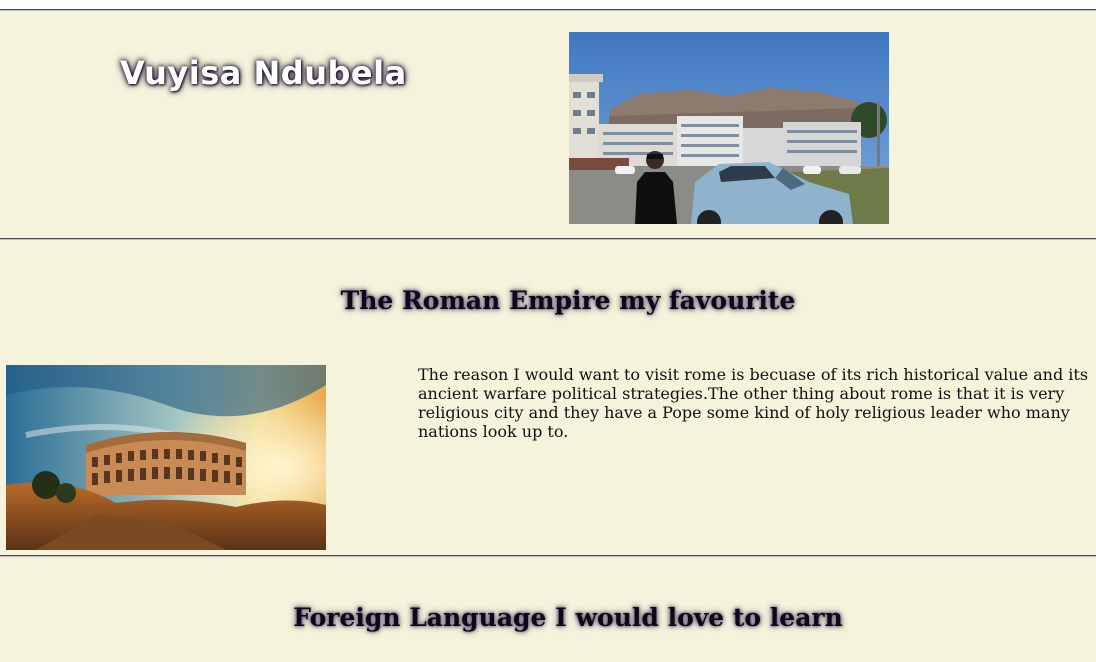 This screenshot has width=1096, height=662. What do you see at coordinates (548, 10) in the screenshot?
I see `divider-top` at bounding box center [548, 10].